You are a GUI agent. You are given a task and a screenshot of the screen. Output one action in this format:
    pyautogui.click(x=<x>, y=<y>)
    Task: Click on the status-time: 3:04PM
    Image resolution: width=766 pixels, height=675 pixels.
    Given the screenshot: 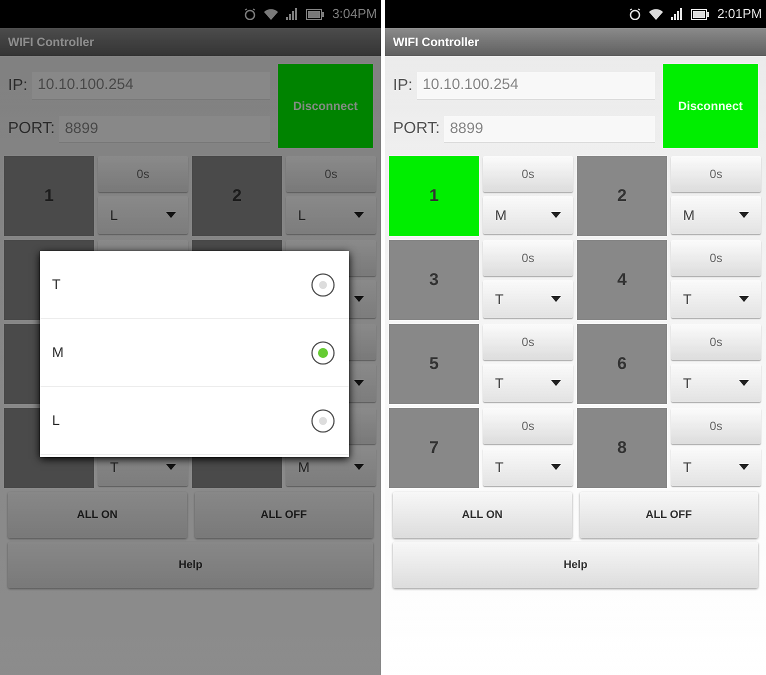 What is the action you would take?
    pyautogui.click(x=354, y=14)
    